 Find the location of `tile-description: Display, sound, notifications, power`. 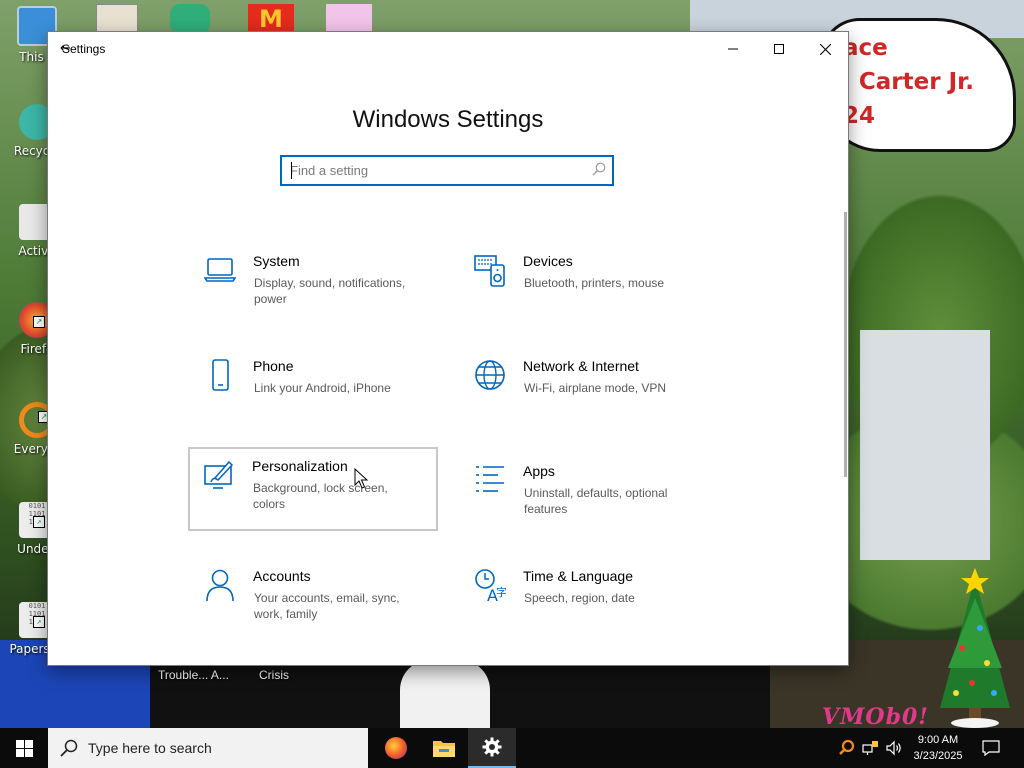

tile-description: Display, sound, notifications, power is located at coordinates (330, 291).